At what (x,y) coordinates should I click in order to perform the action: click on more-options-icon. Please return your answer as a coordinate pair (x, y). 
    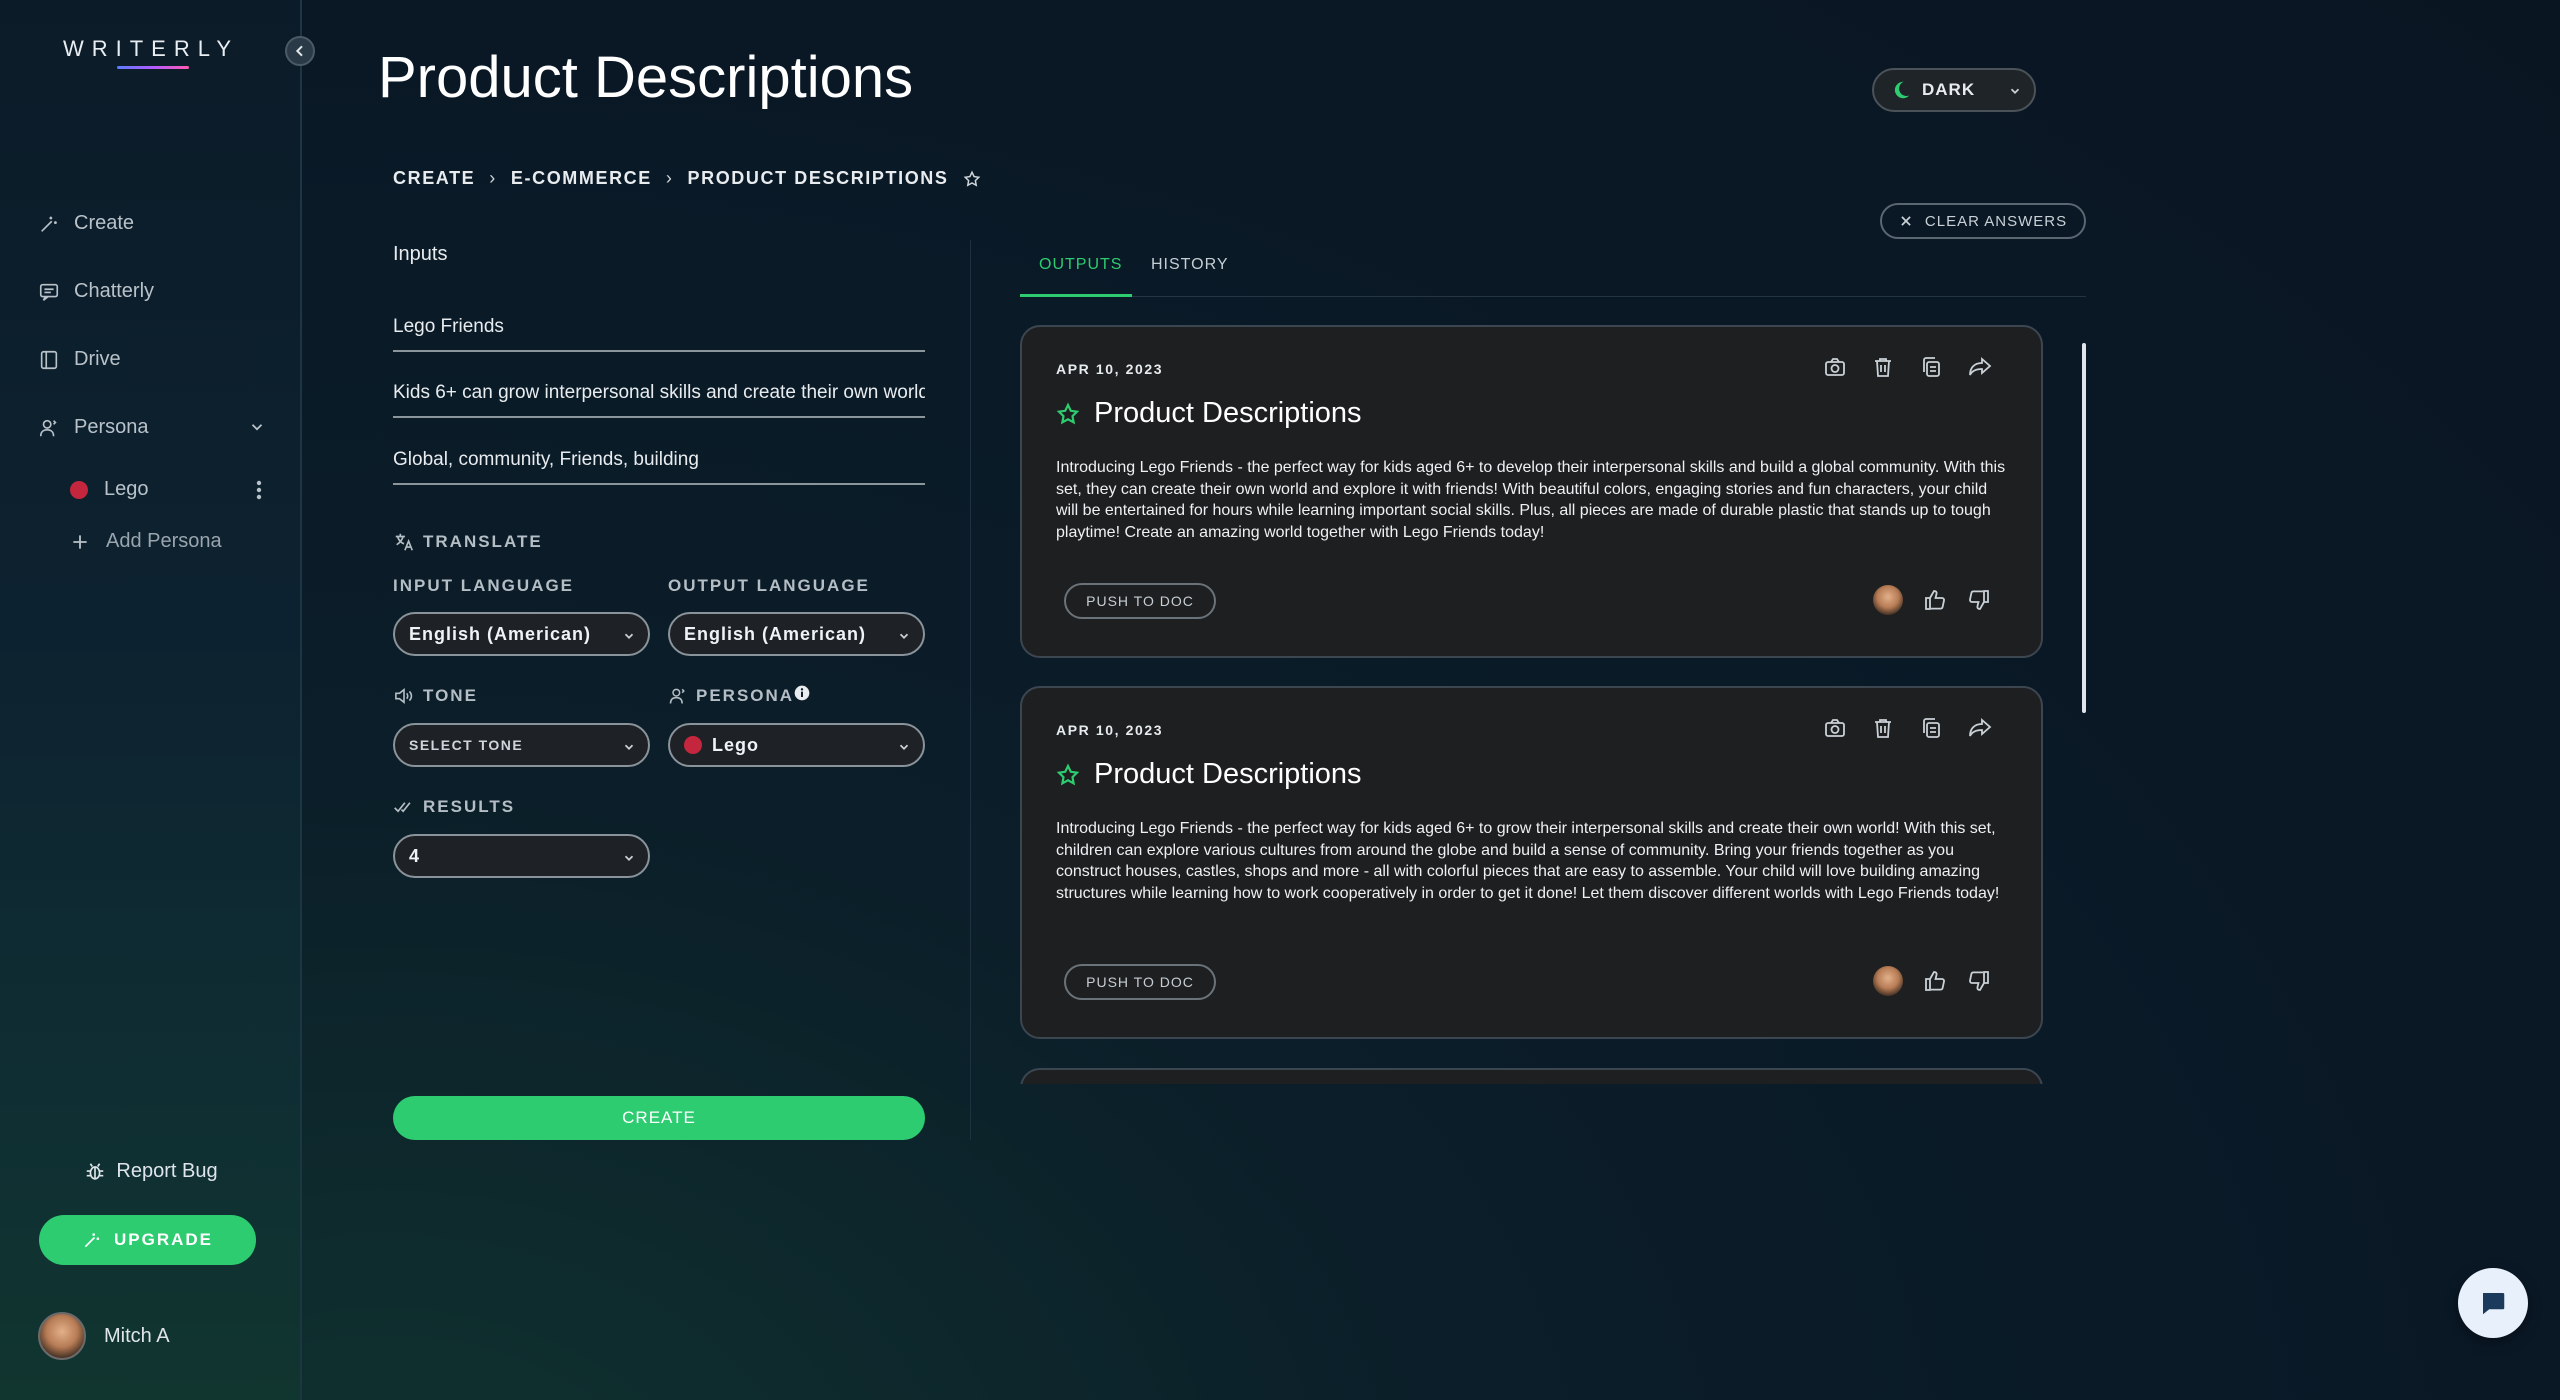
    Looking at the image, I should click on (259, 490).